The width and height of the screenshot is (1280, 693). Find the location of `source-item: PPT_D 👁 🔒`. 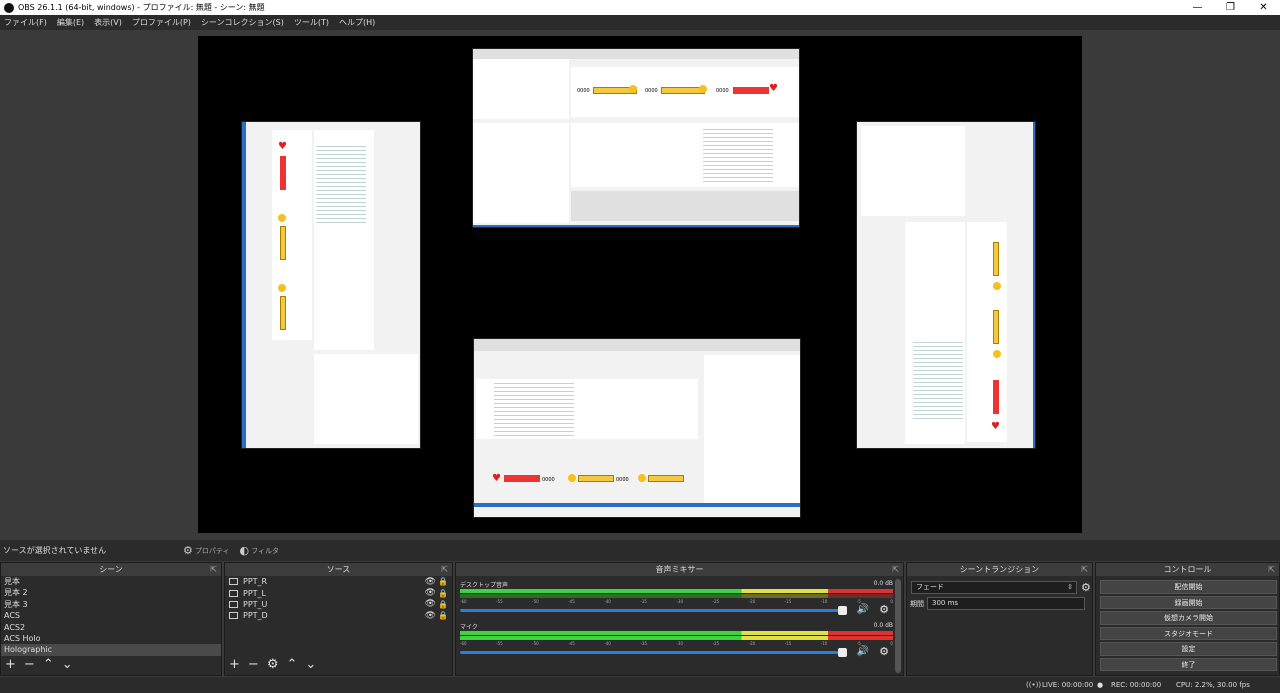

source-item: PPT_D 👁 🔒 is located at coordinates (338, 615).